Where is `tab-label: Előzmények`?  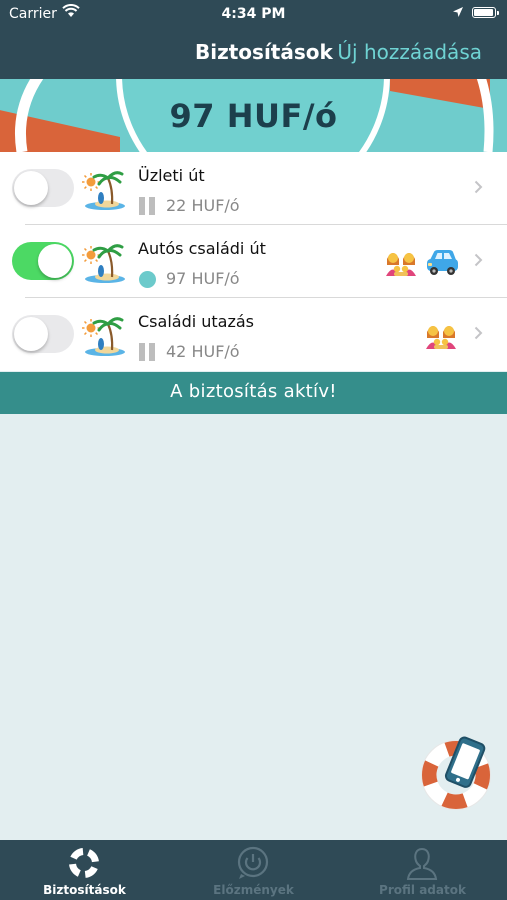 tab-label: Előzmények is located at coordinates (253, 890).